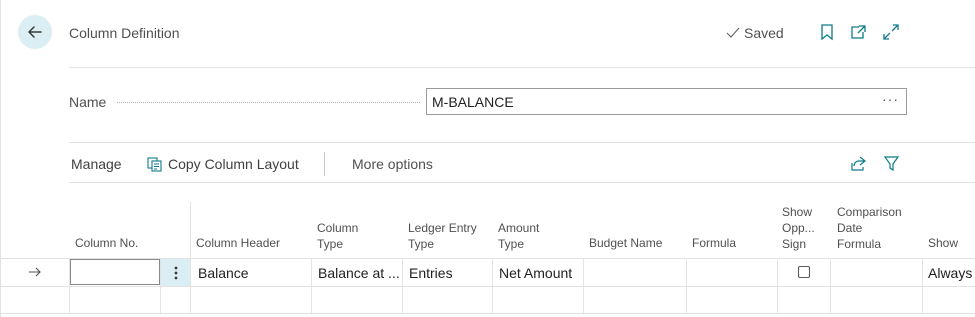 The width and height of the screenshot is (975, 317). Describe the element at coordinates (442, 228) in the screenshot. I see `header-ledger-entry-type-line1: Ledger Entry` at that location.